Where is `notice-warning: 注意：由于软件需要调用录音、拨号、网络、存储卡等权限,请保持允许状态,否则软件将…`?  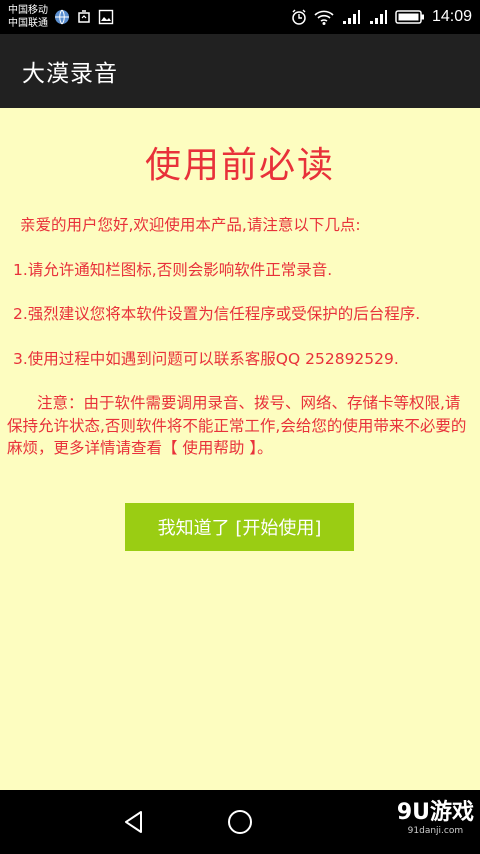
notice-warning: 注意：由于软件需要调用录音、拨号、网络、存储卡等权限,请保持允许状态,否则软件将… is located at coordinates (237, 425).